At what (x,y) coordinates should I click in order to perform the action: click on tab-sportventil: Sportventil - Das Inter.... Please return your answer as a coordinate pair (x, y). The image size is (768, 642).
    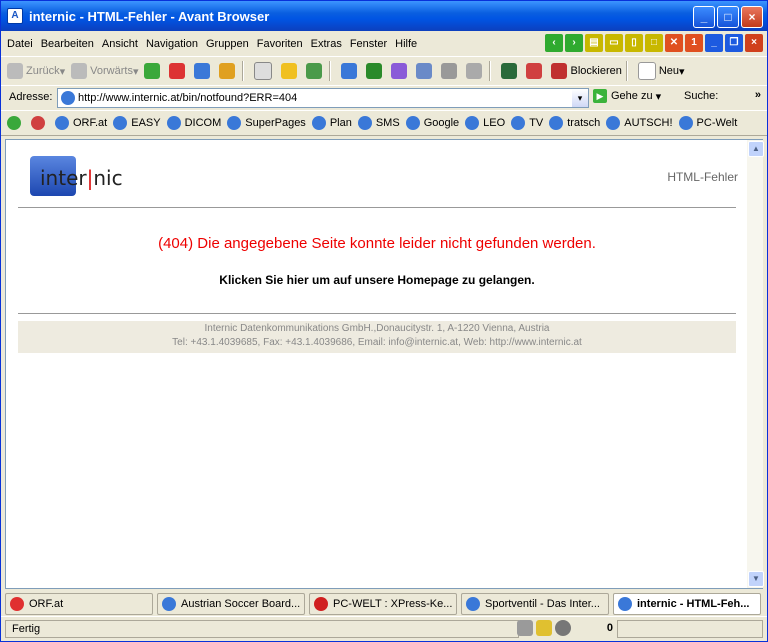
    Looking at the image, I should click on (535, 604).